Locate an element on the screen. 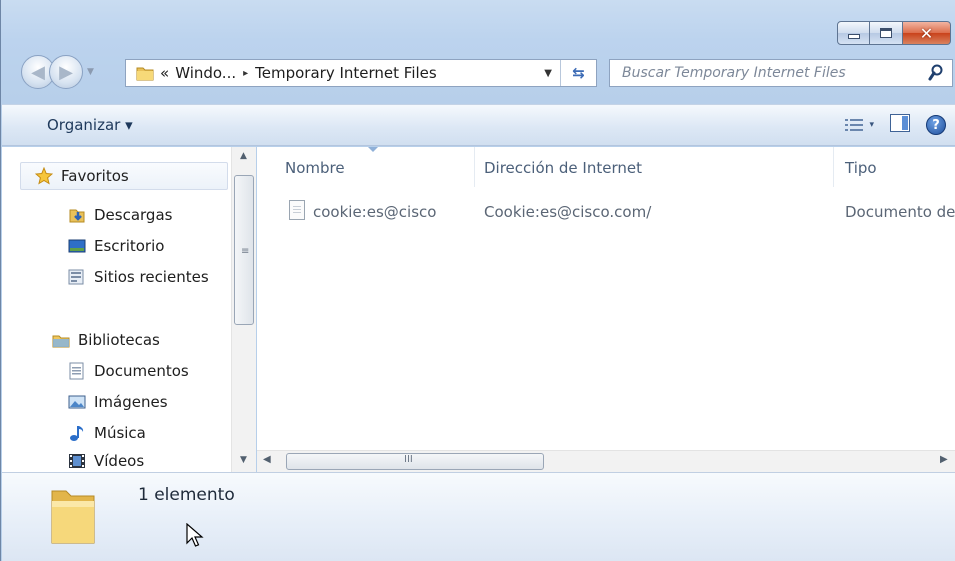 The image size is (955, 561). nav-item-imagenes: Imágenes is located at coordinates (118, 402).